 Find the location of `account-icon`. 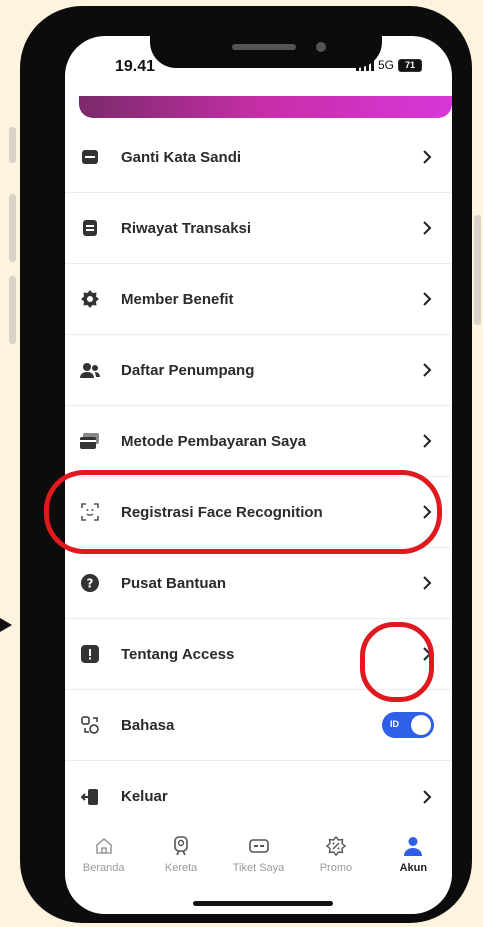

account-icon is located at coordinates (413, 846).